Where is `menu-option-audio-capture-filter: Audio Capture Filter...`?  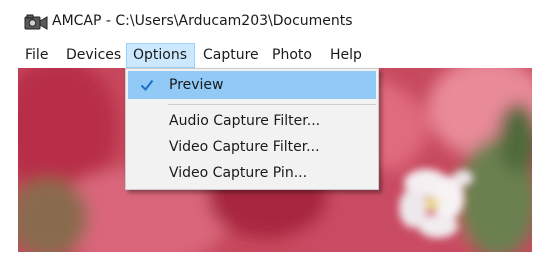
menu-option-audio-capture-filter: Audio Capture Filter... is located at coordinates (252, 121).